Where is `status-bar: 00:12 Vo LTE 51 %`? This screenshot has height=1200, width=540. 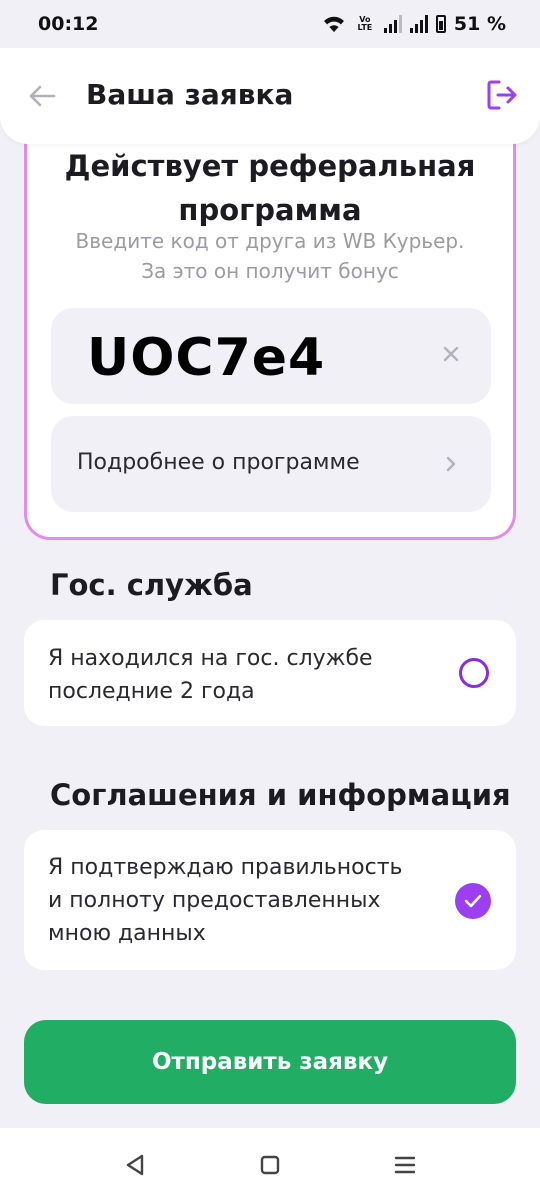 status-bar: 00:12 Vo LTE 51 % is located at coordinates (270, 24).